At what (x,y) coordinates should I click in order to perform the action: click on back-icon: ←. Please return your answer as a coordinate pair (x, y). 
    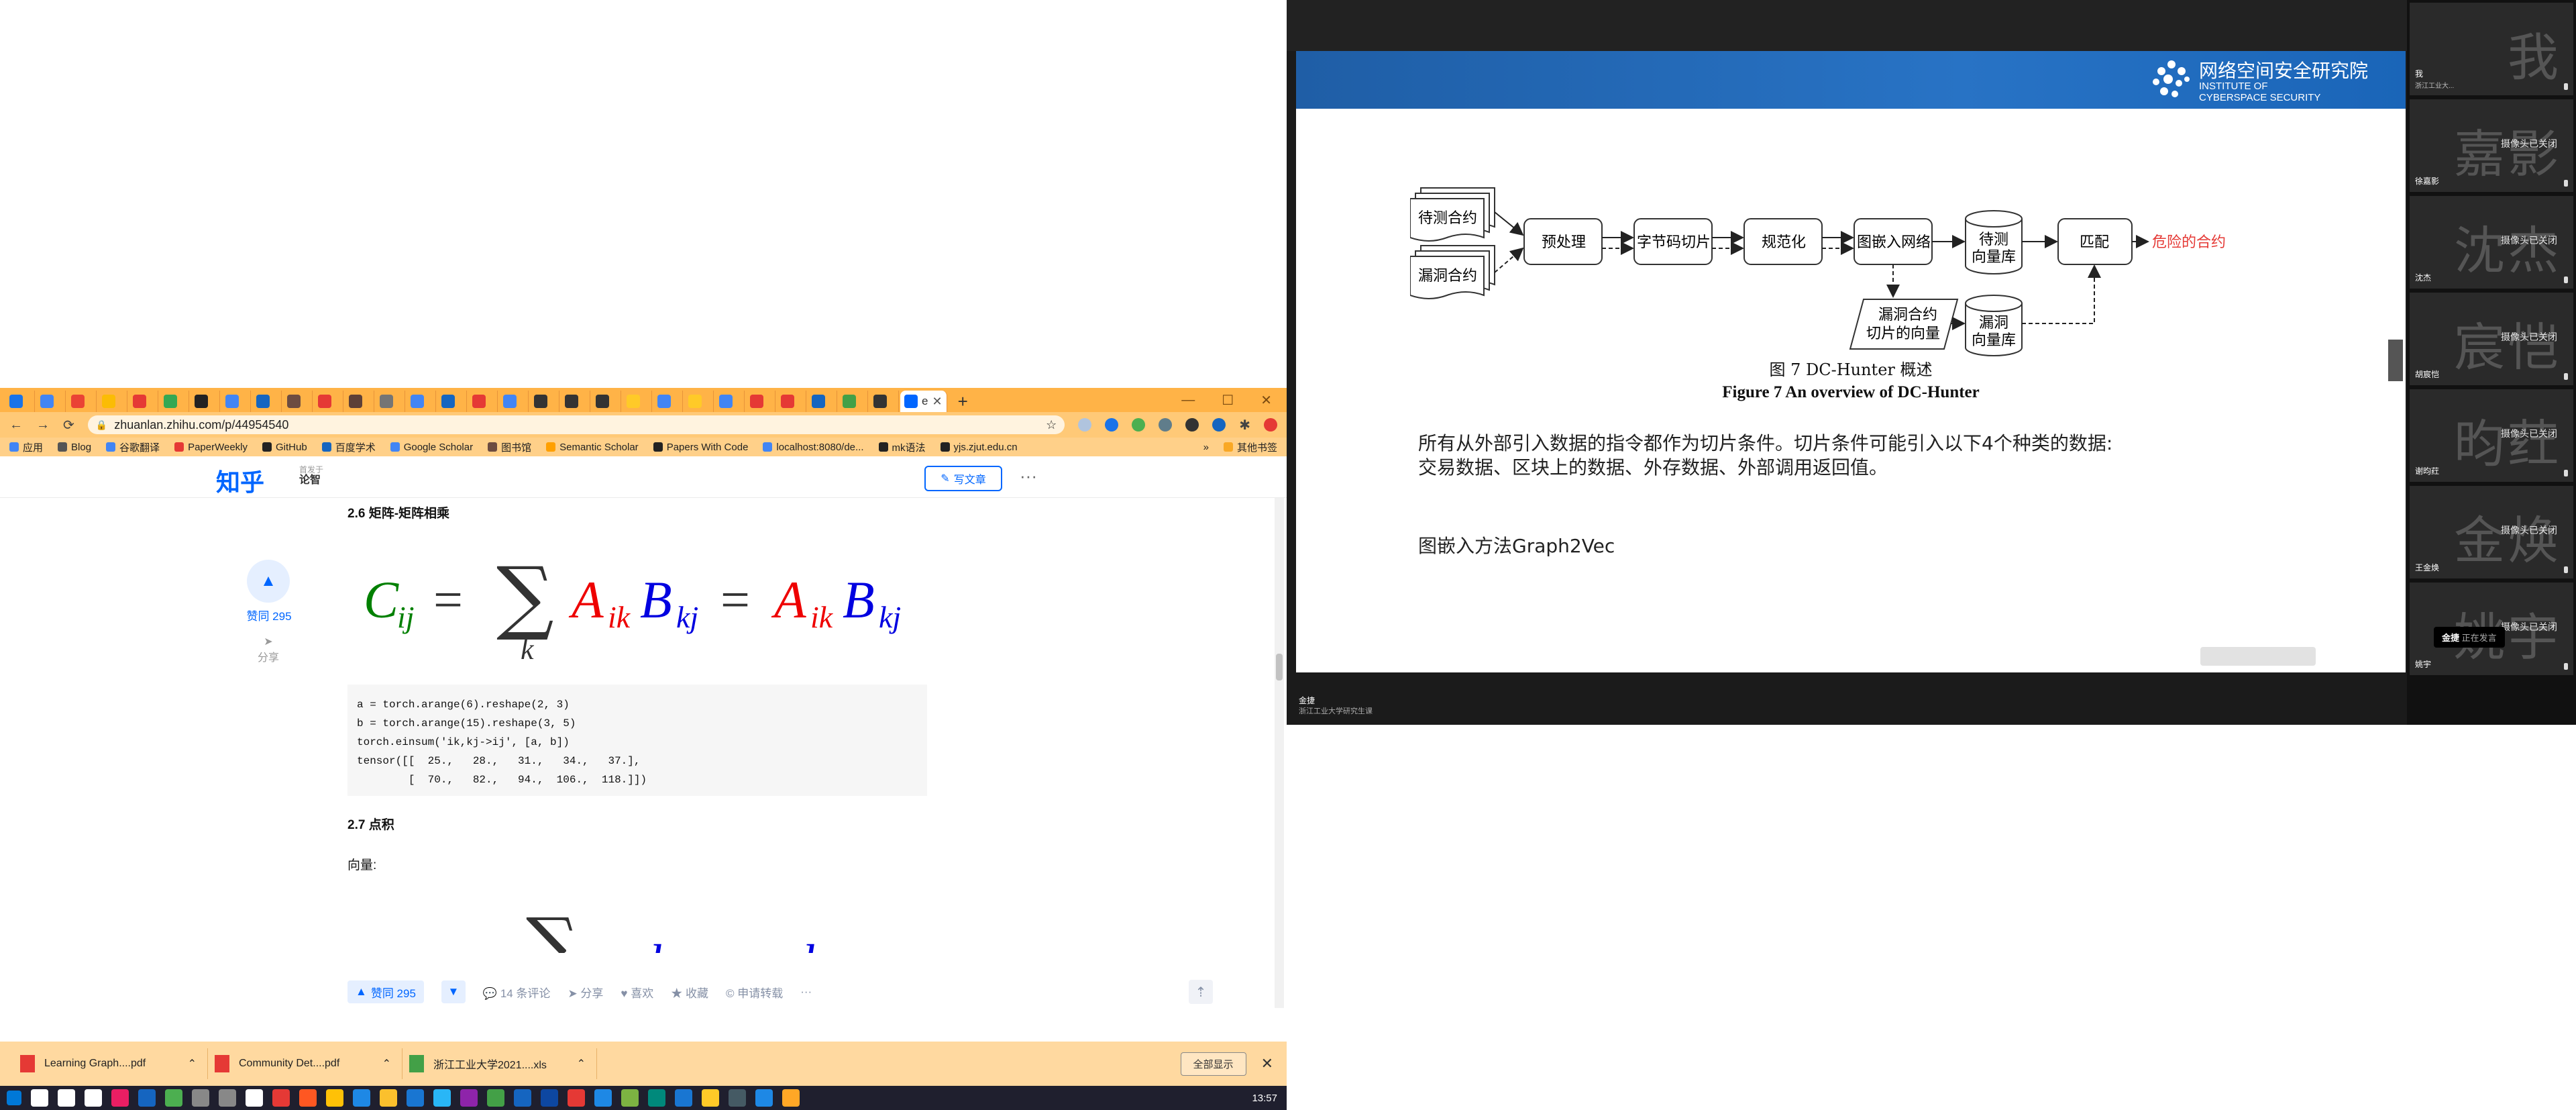
    Looking at the image, I should click on (16, 425).